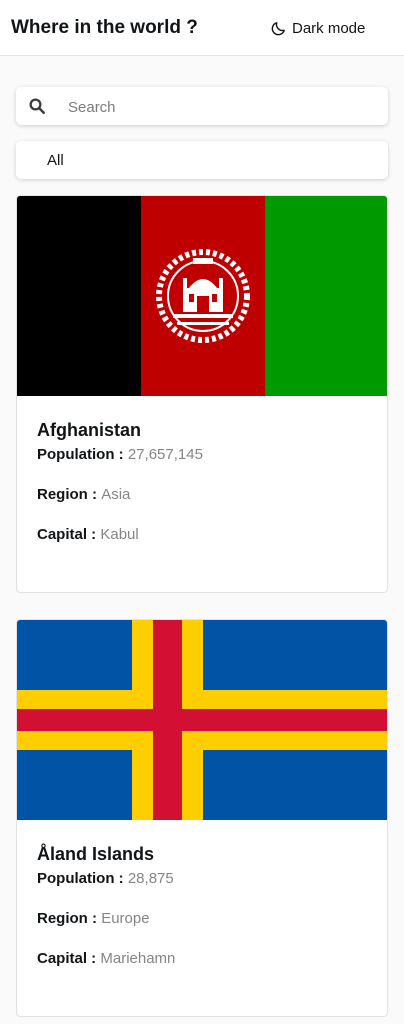  What do you see at coordinates (278, 28) in the screenshot?
I see `moon-icon` at bounding box center [278, 28].